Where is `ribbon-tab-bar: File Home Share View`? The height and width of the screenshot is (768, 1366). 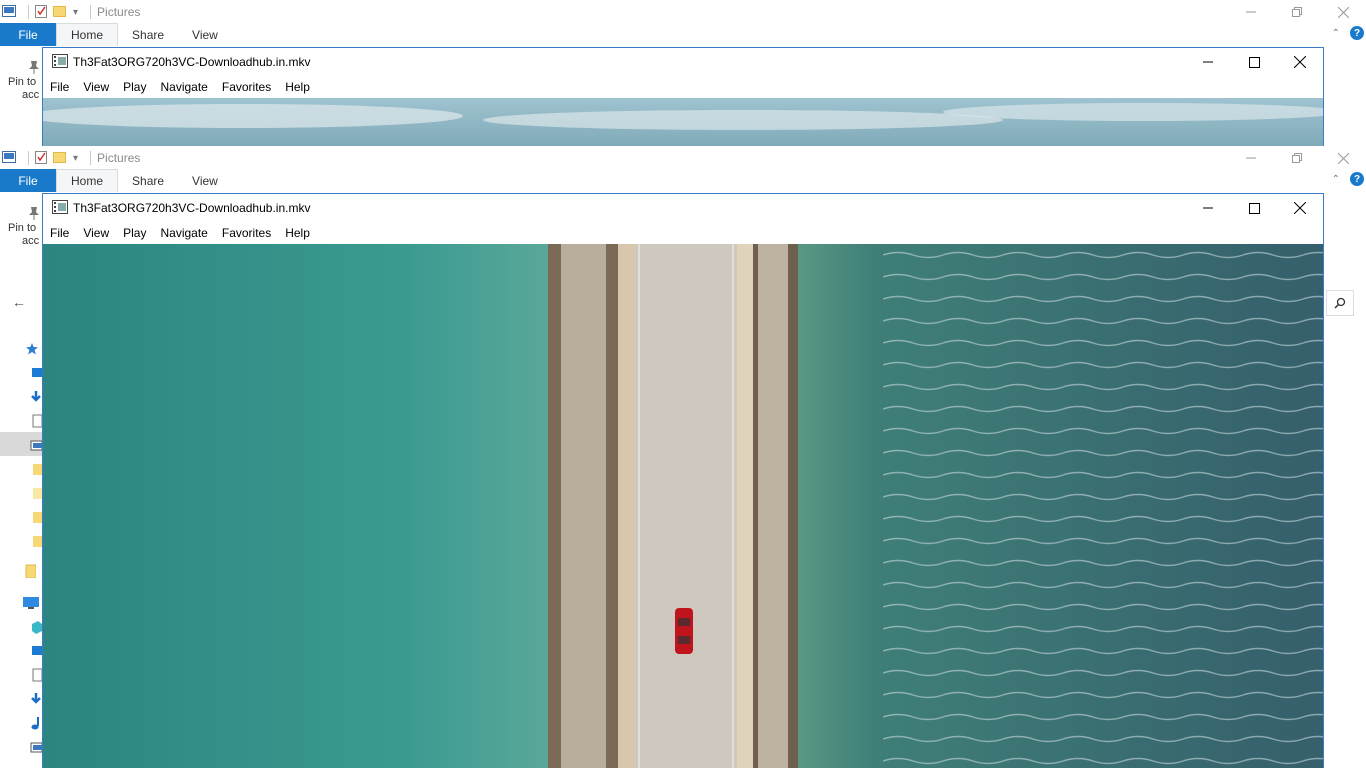 ribbon-tab-bar: File Home Share View is located at coordinates (683, 34).